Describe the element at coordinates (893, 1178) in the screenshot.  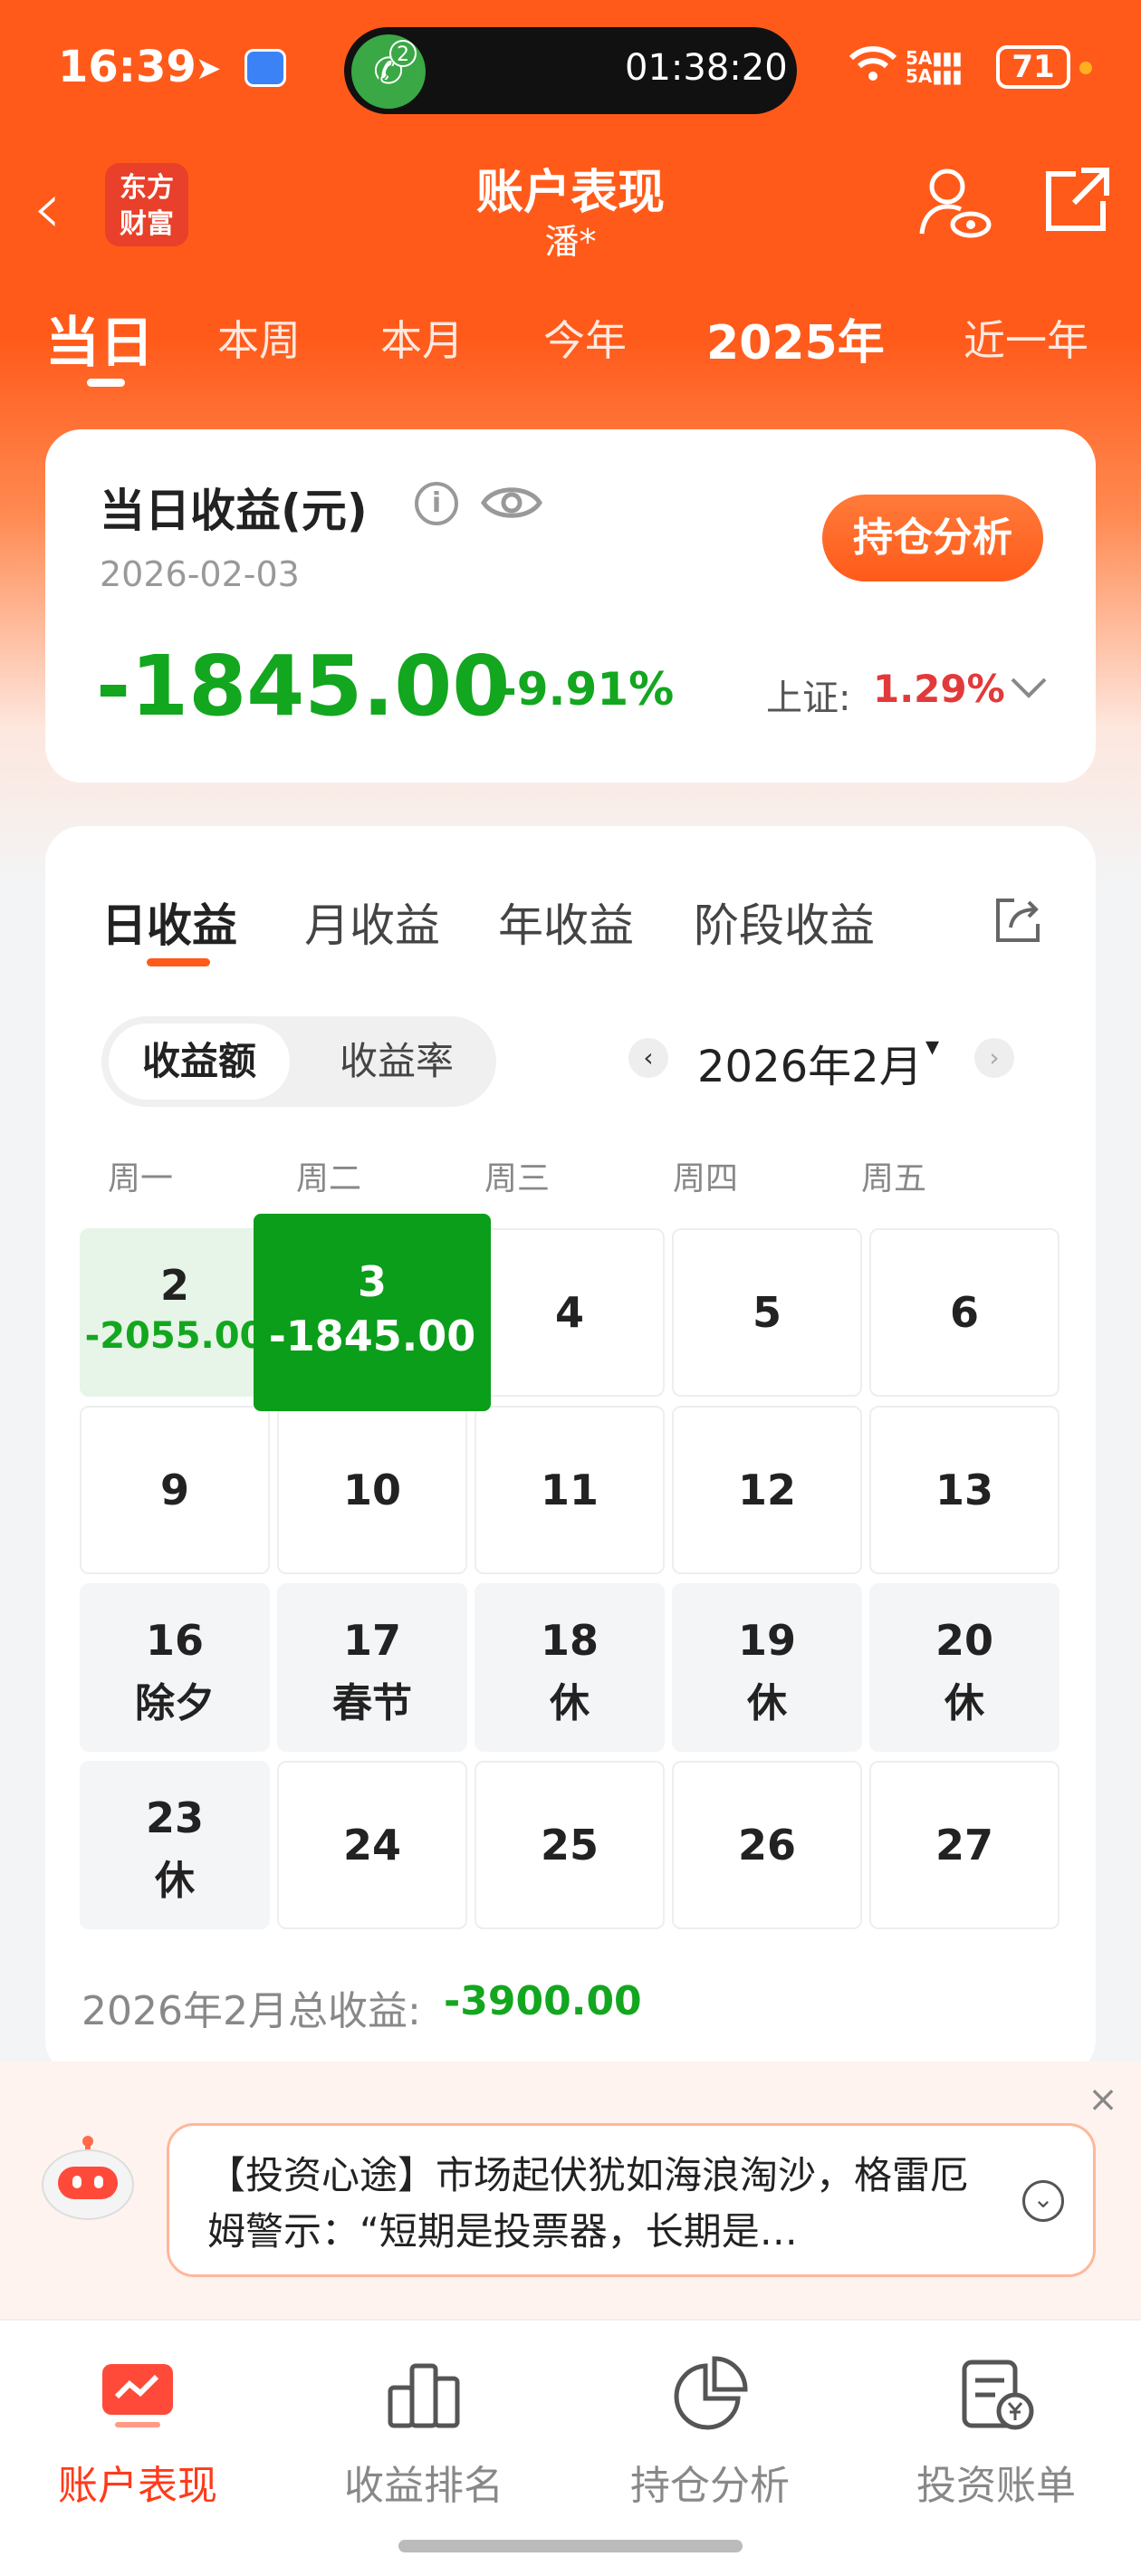
I see `weekday-fri: 周五` at that location.